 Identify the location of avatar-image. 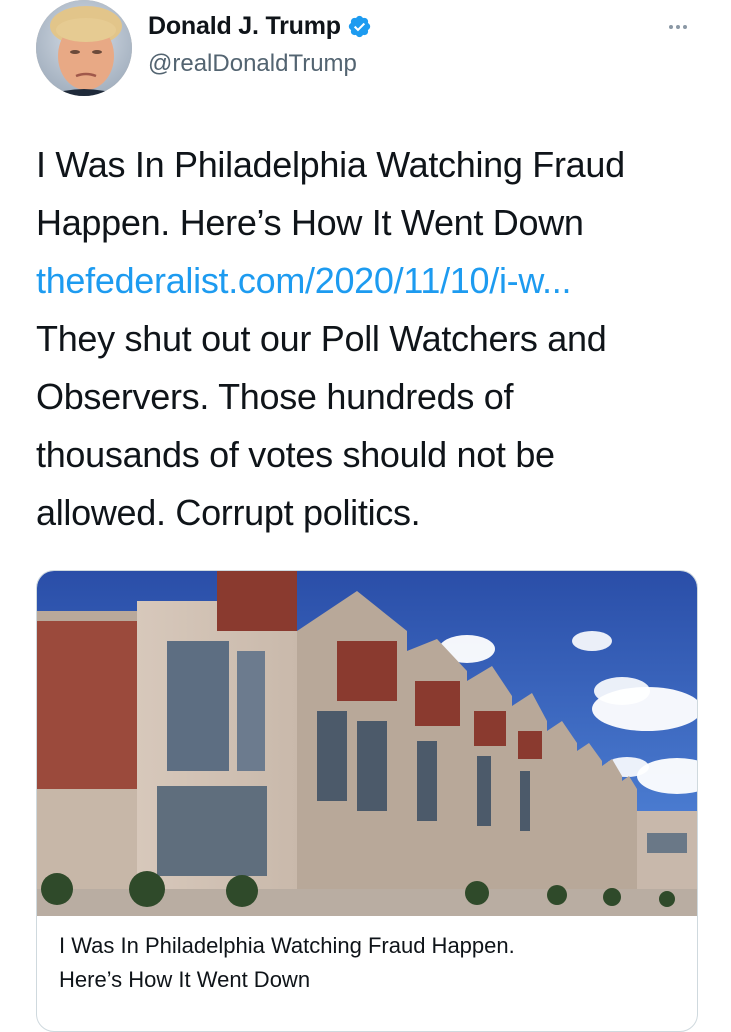
(84, 48).